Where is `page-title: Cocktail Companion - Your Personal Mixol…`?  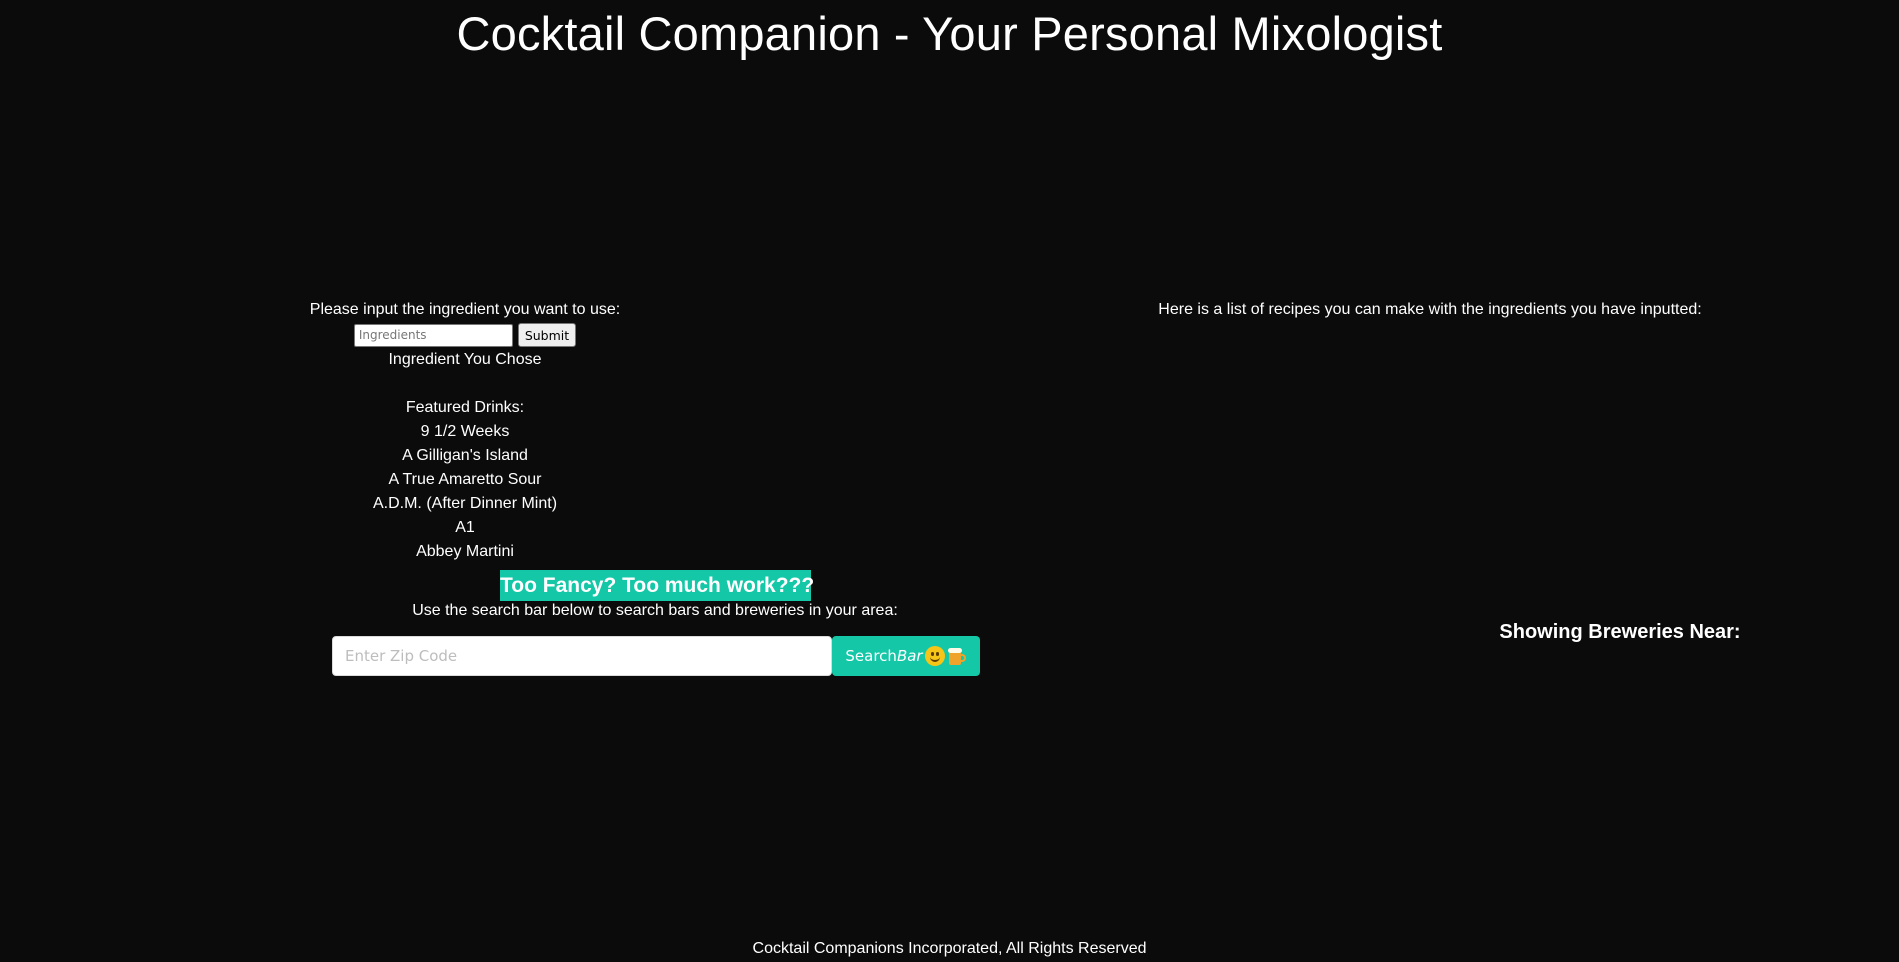 page-title: Cocktail Companion - Your Personal Mixol… is located at coordinates (949, 33).